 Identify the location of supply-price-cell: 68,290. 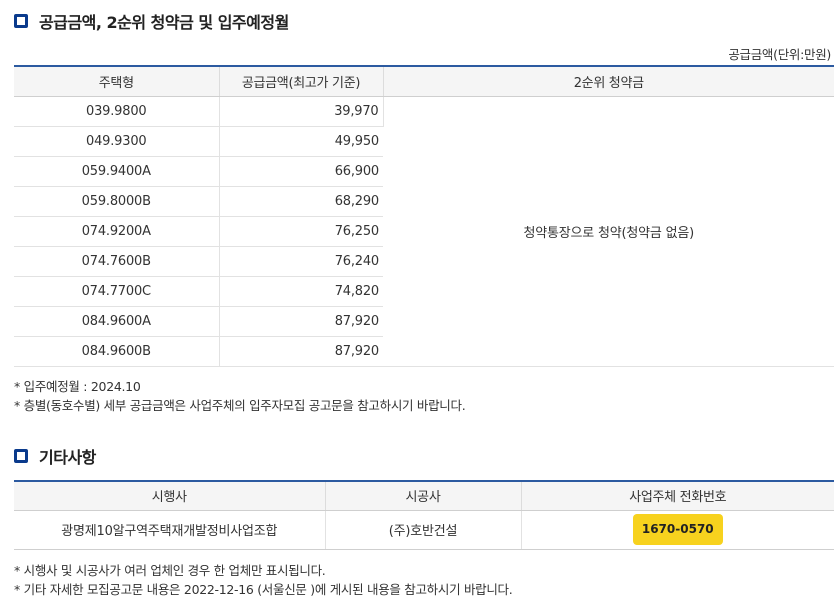
(301, 201).